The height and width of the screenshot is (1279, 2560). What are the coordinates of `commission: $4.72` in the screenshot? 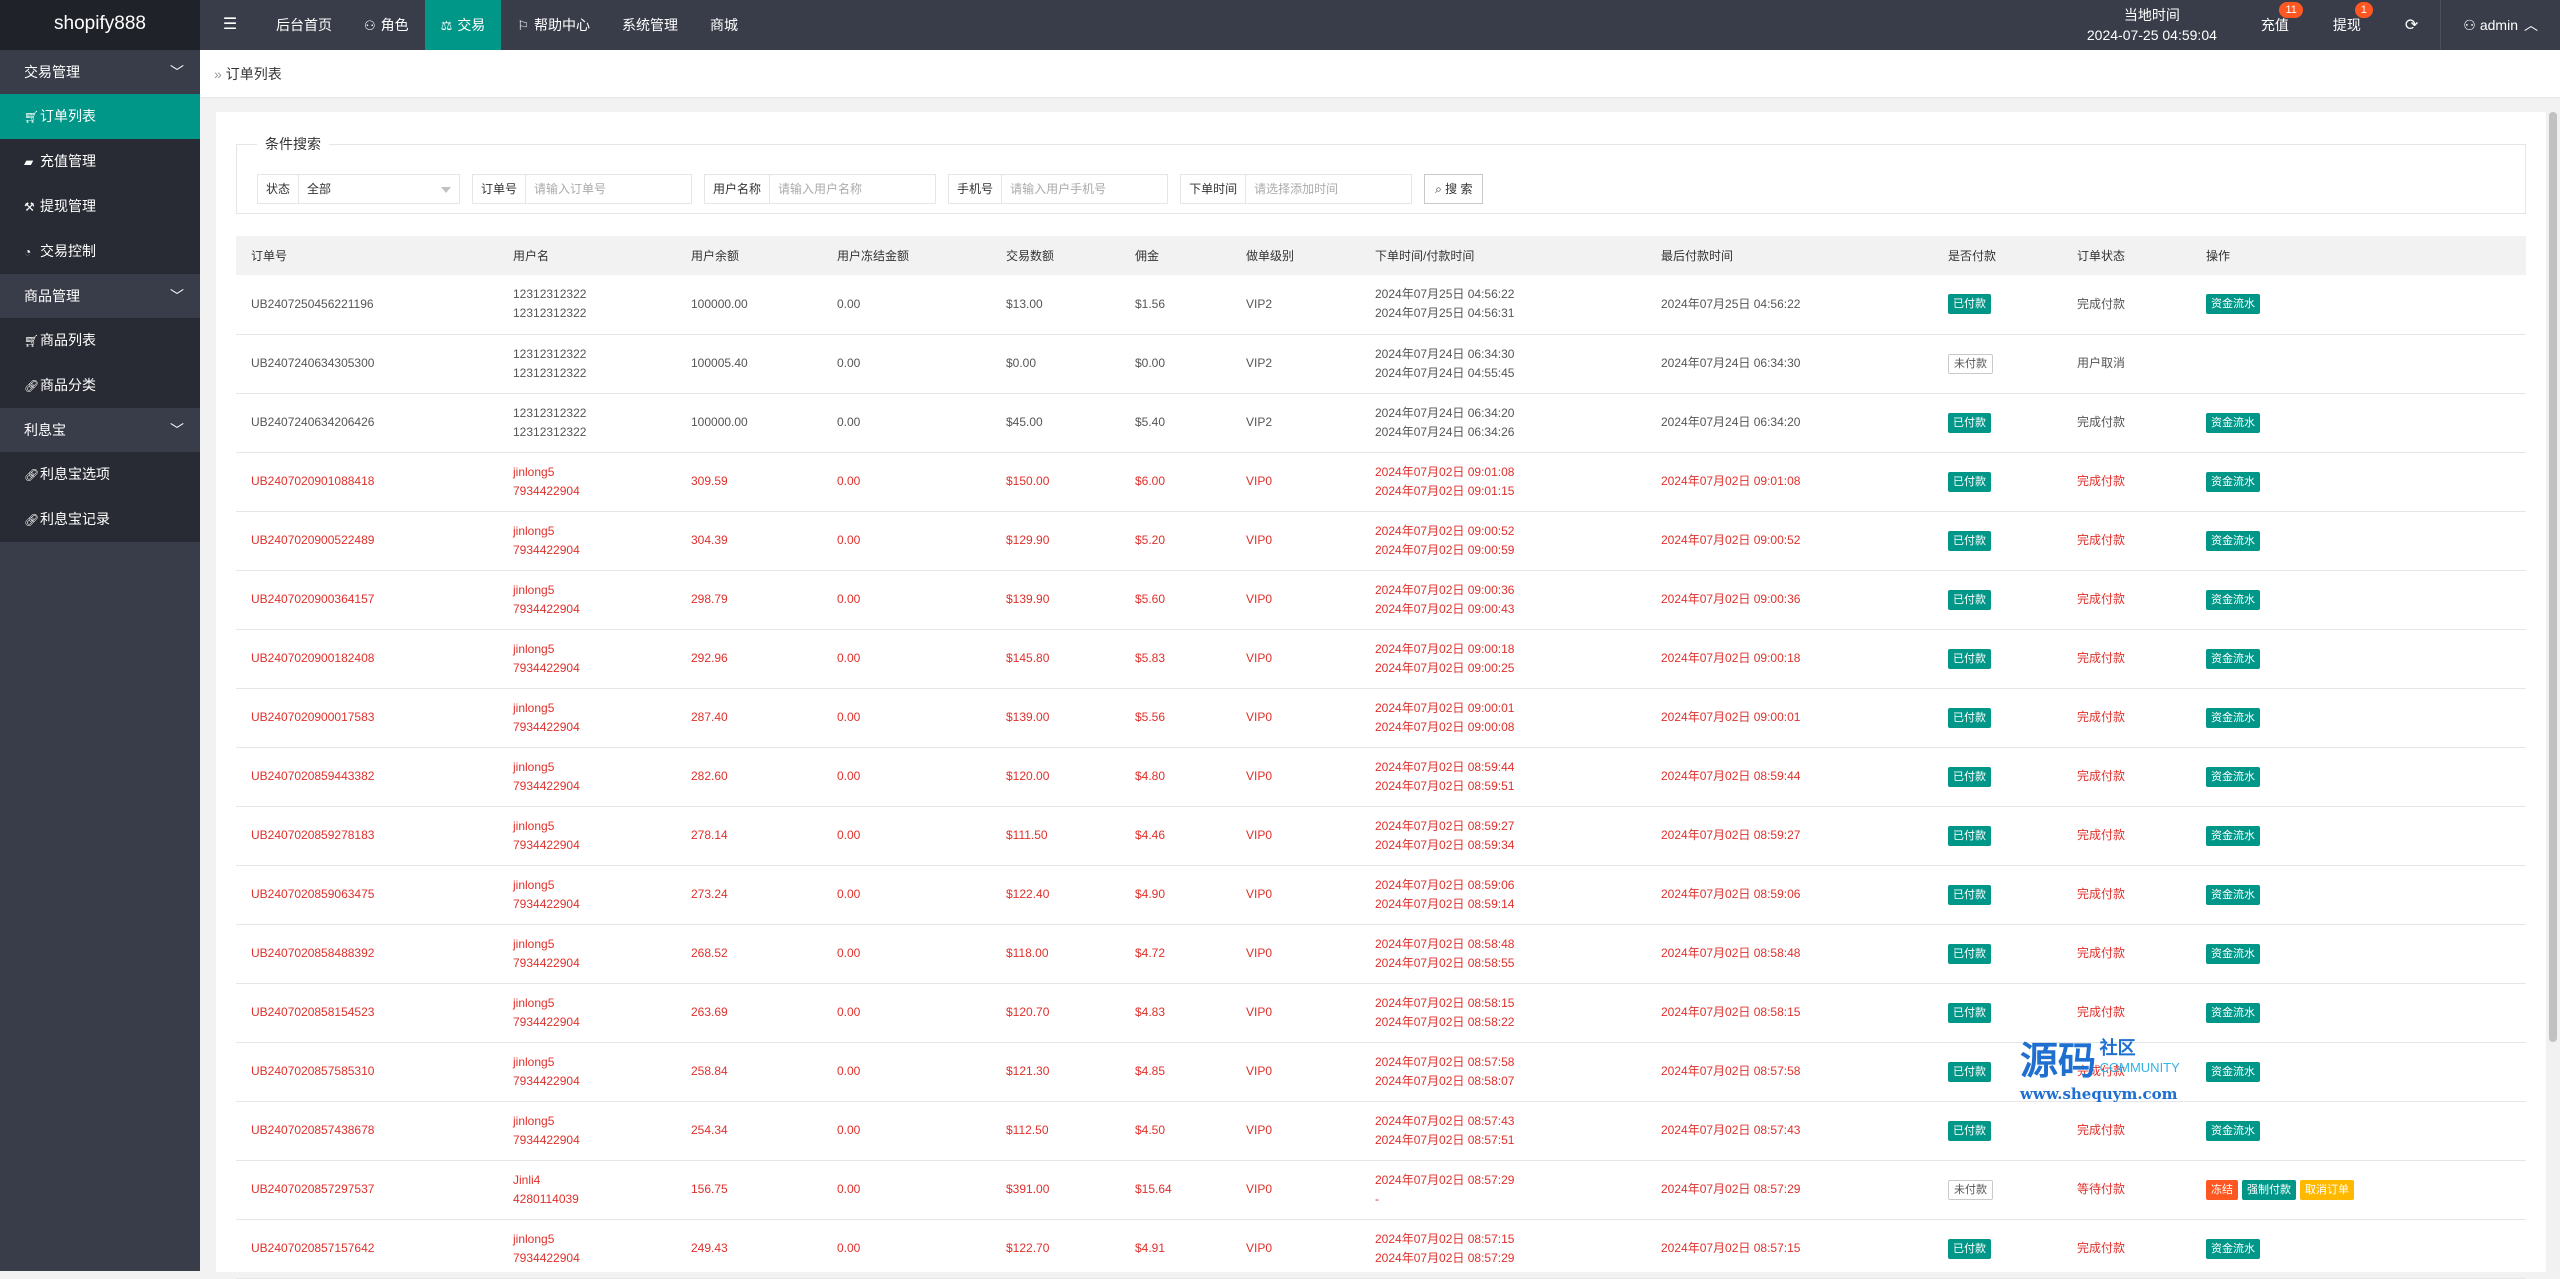 It's located at (1150, 953).